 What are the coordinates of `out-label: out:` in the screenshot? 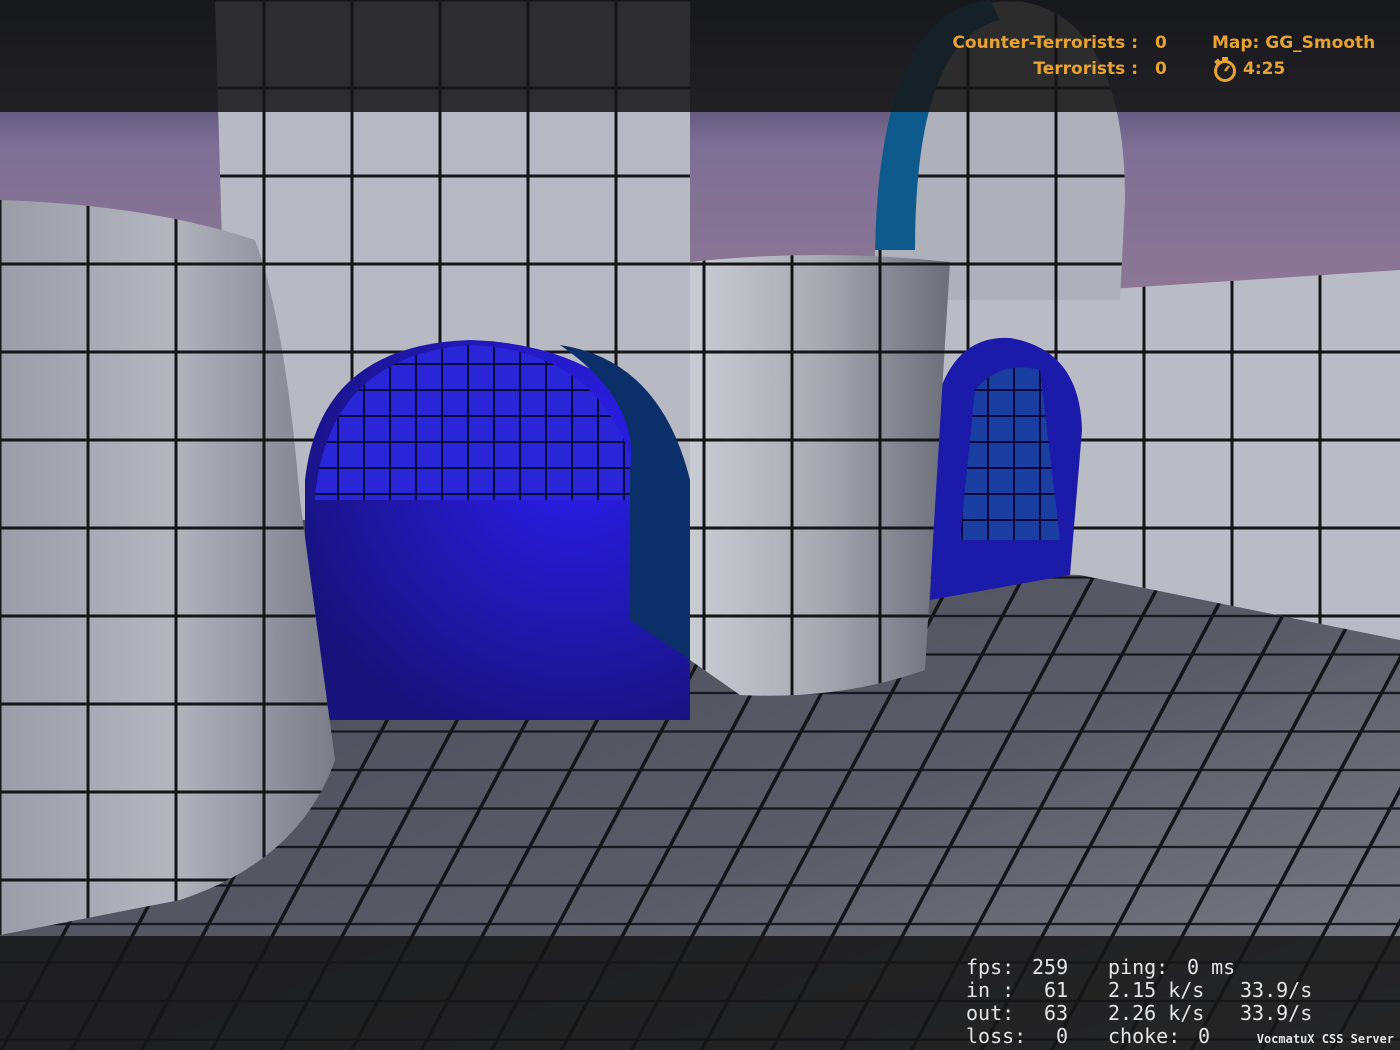 It's located at (990, 1013).